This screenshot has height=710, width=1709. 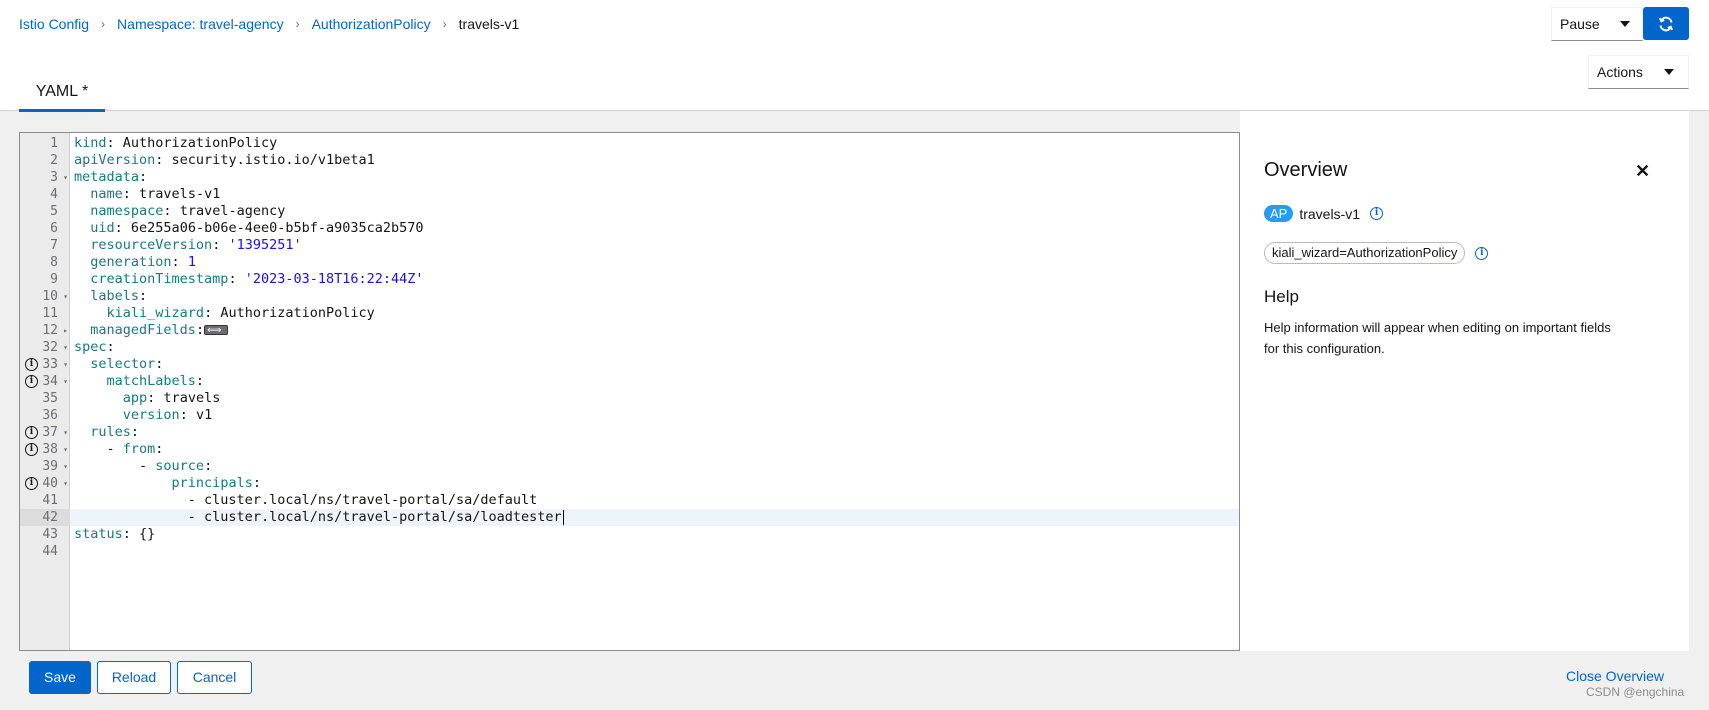 What do you see at coordinates (45, 194) in the screenshot?
I see `line-number: 4` at bounding box center [45, 194].